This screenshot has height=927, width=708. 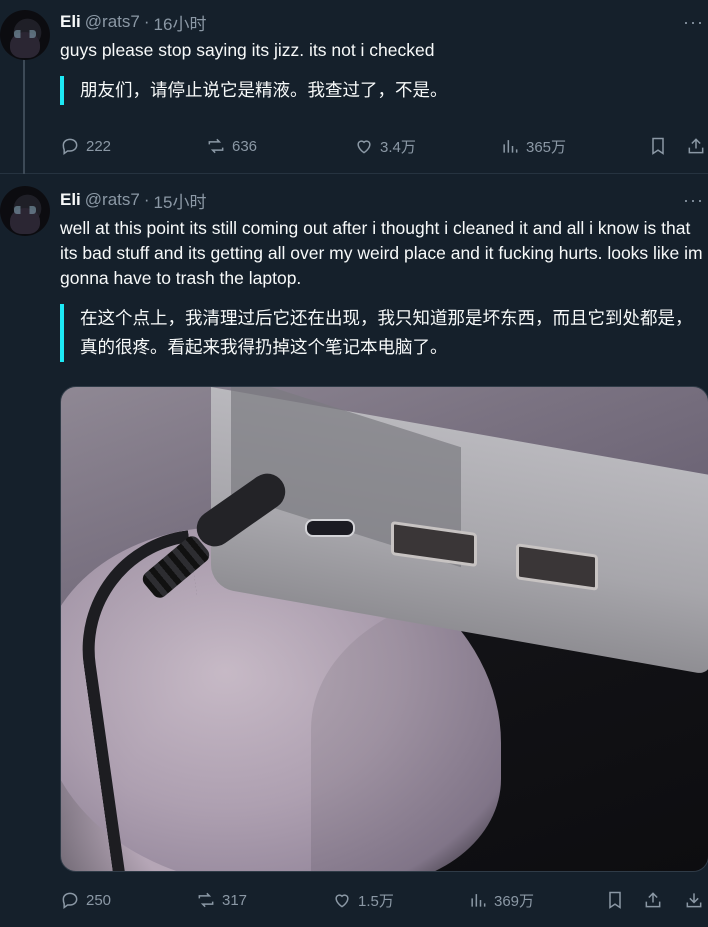 What do you see at coordinates (99, 900) in the screenshot?
I see `reply-count: 250` at bounding box center [99, 900].